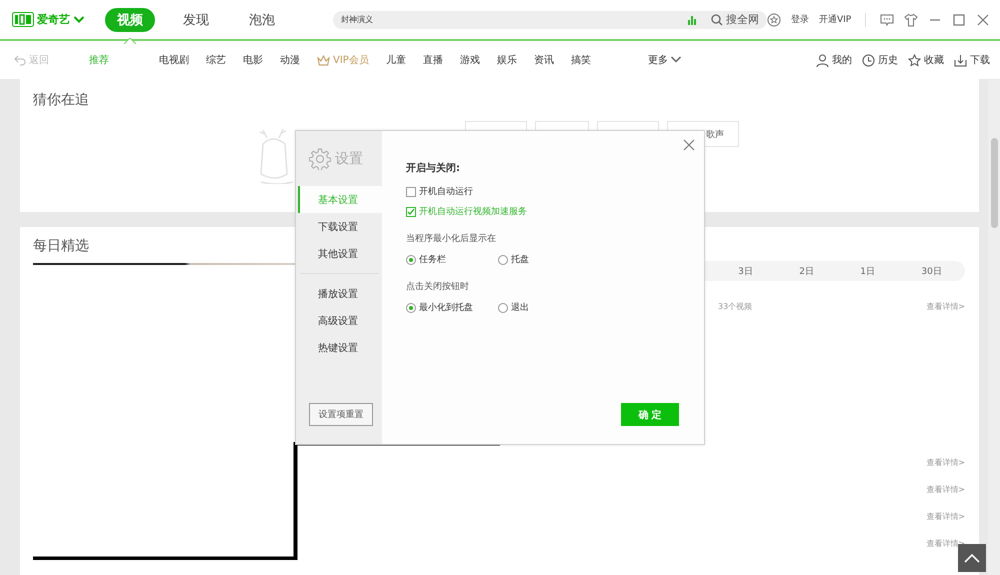  I want to click on nav-action: 下载, so click(972, 60).